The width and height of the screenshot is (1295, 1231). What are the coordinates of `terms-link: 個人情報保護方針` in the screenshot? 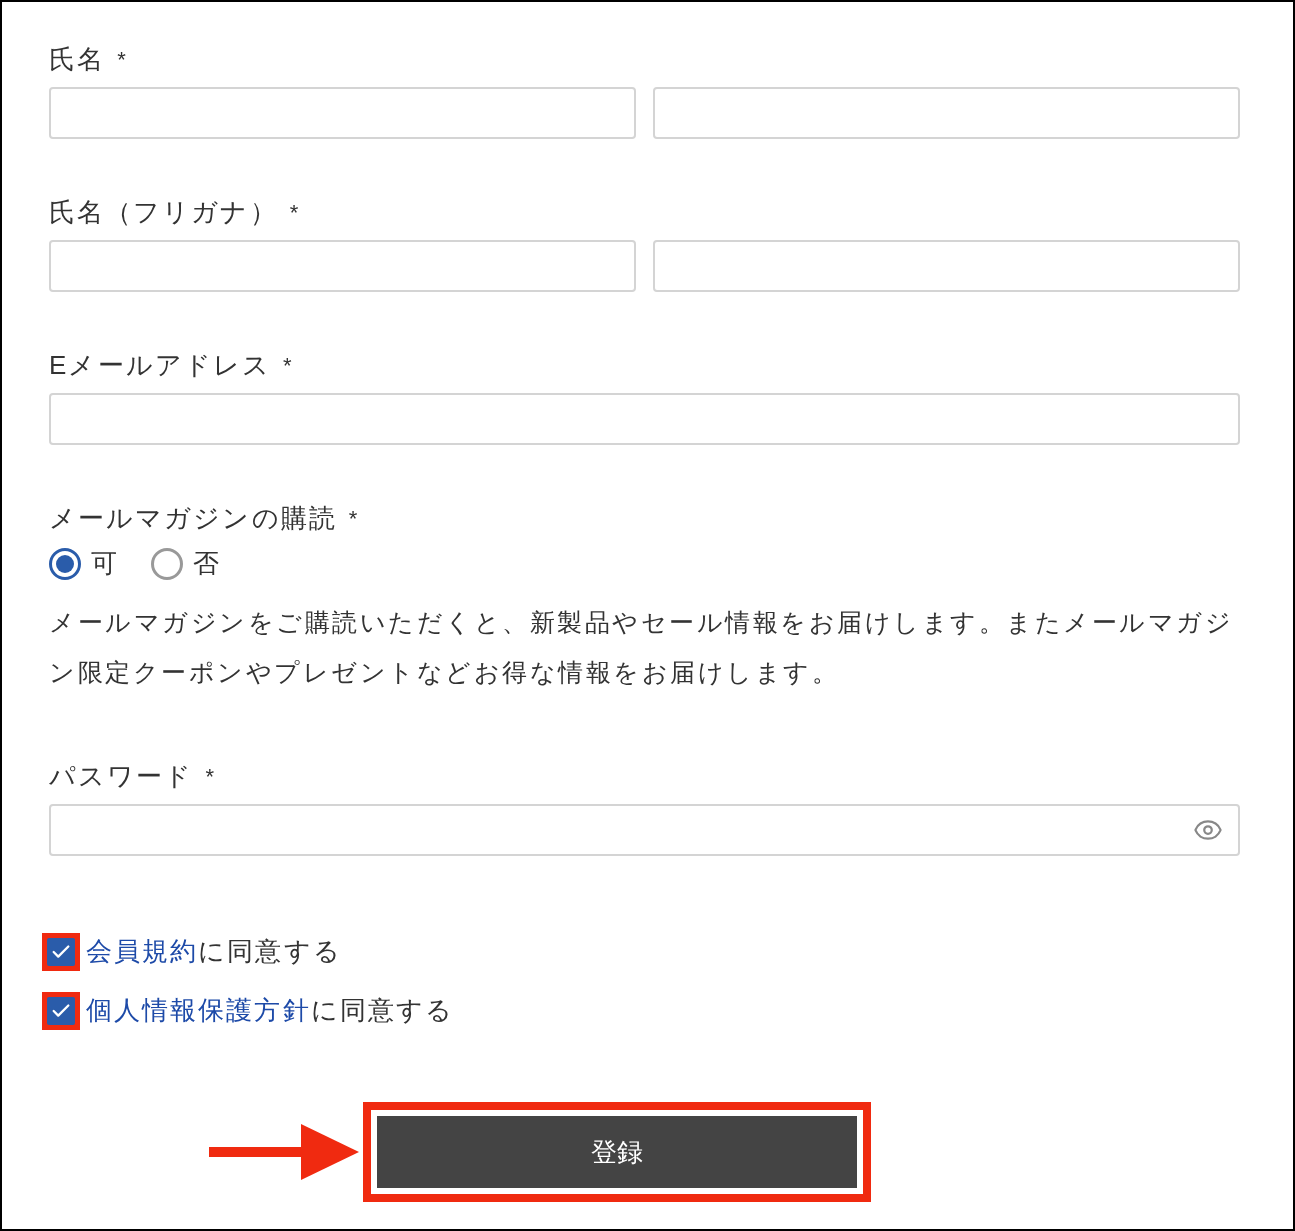 It's located at (198, 1010).